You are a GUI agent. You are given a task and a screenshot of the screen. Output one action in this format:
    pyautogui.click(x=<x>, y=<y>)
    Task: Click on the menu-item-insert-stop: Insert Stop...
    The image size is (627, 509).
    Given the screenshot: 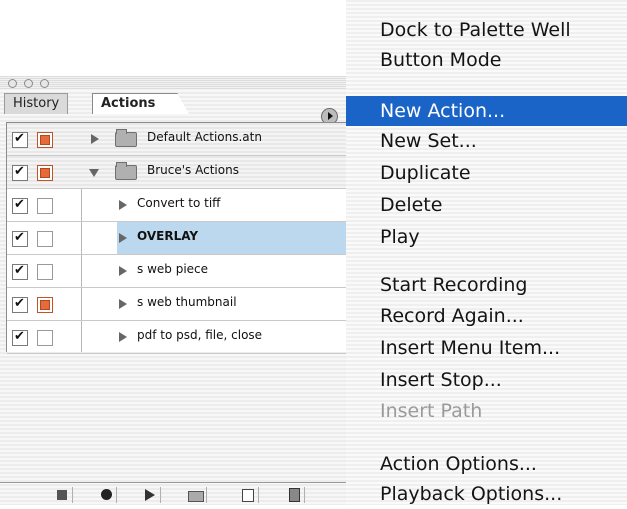 What is the action you would take?
    pyautogui.click(x=486, y=380)
    